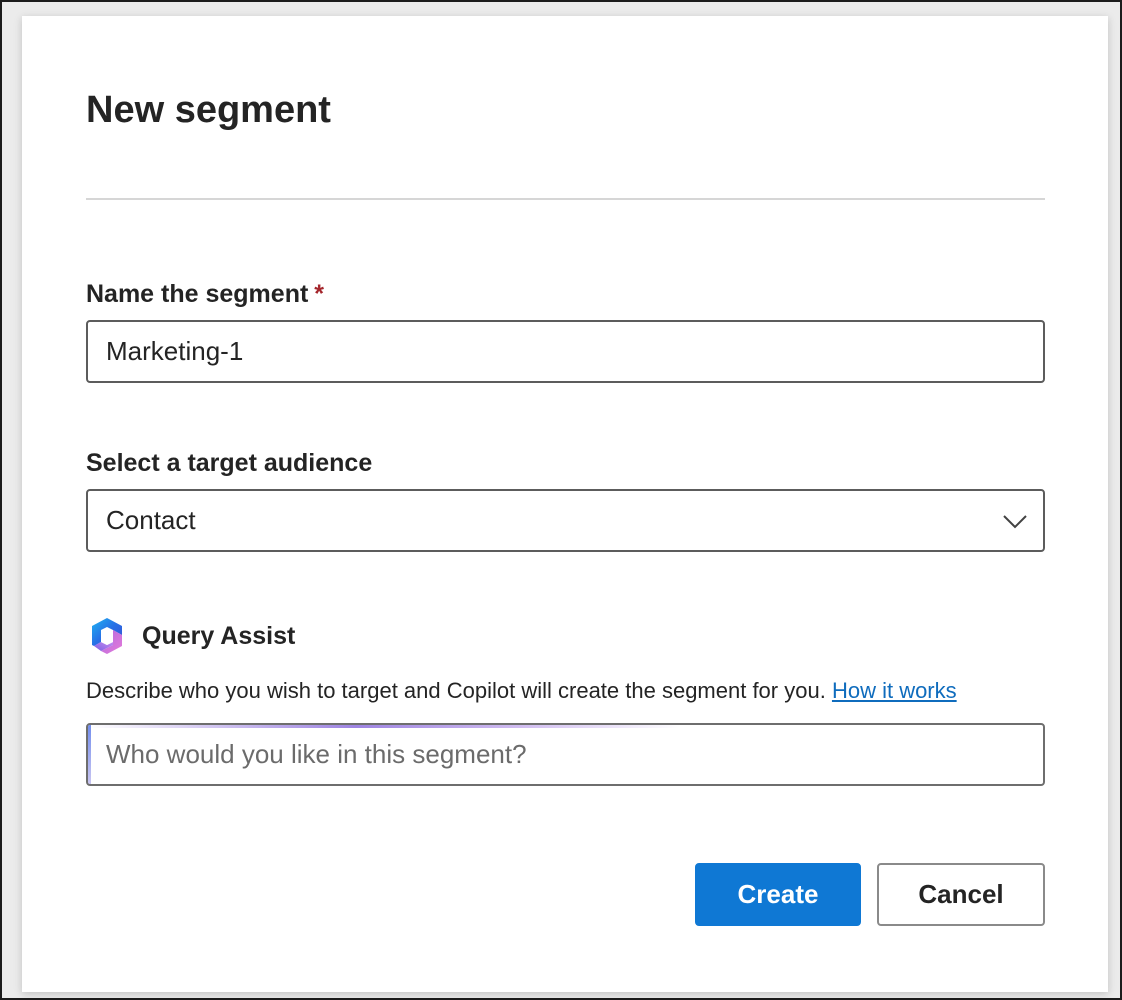 This screenshot has width=1122, height=1000. Describe the element at coordinates (565, 520) in the screenshot. I see `target-audience-dropdown: Contact` at that location.